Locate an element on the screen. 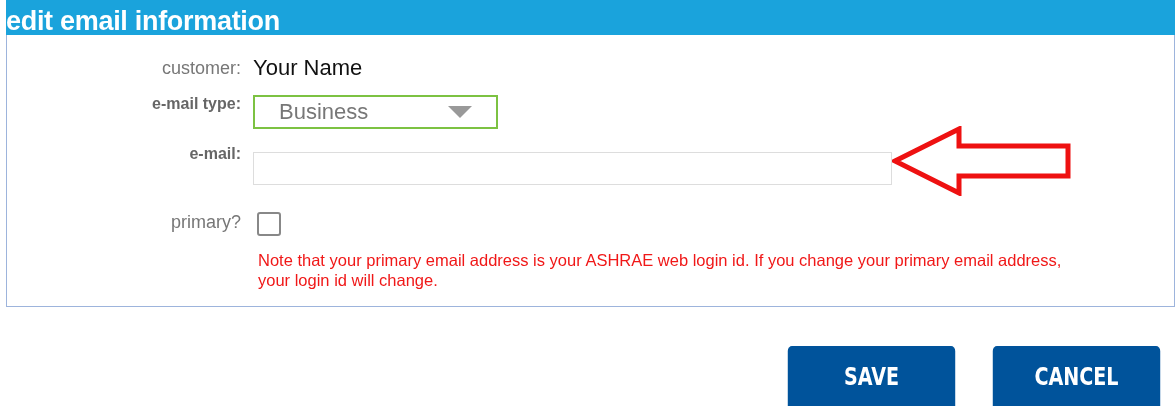  email-input-field is located at coordinates (572, 168).